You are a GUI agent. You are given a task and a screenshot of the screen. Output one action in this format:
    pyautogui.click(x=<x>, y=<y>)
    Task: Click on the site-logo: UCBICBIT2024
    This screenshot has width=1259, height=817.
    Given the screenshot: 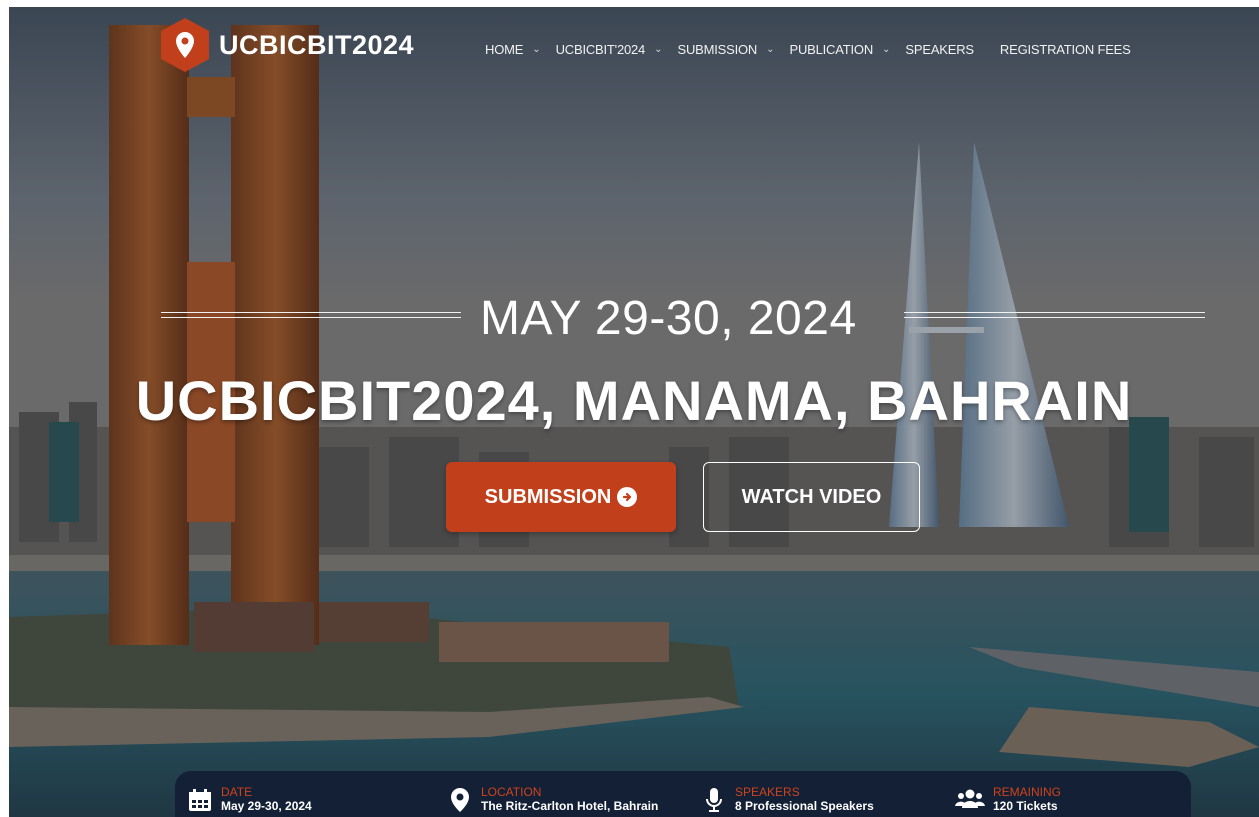 What is the action you would take?
    pyautogui.click(x=287, y=45)
    